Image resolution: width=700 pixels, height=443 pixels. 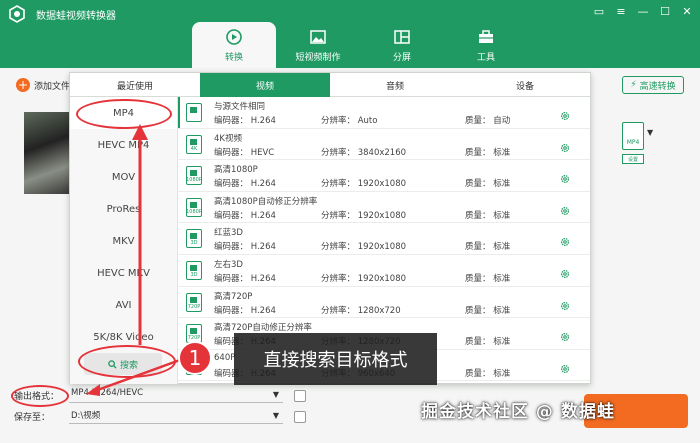 What do you see at coordinates (123, 177) in the screenshot?
I see `category-item: MOV` at bounding box center [123, 177].